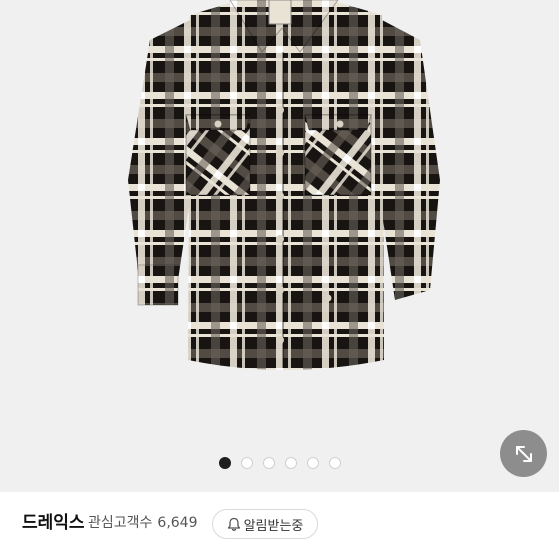 Image resolution: width=559 pixels, height=559 pixels. I want to click on followers-info: 관심고객수 6,649, so click(143, 522).